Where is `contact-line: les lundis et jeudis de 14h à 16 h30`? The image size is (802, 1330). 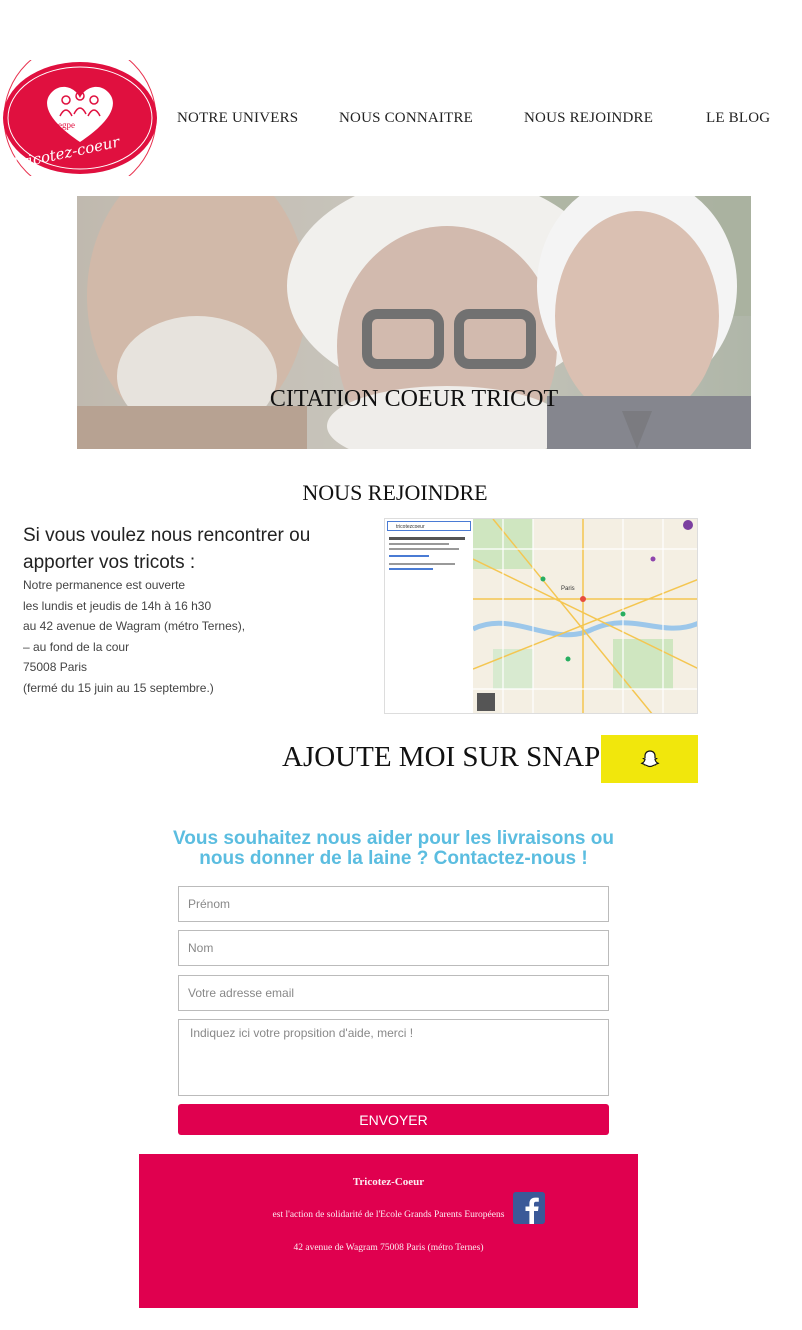 contact-line: les lundis et jeudis de 14h à 16 h30 is located at coordinates (117, 605).